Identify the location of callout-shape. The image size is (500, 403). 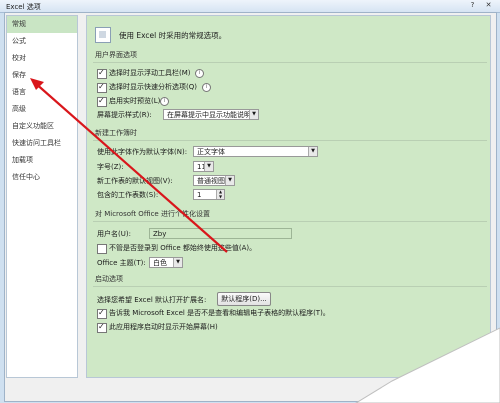
(427, 365).